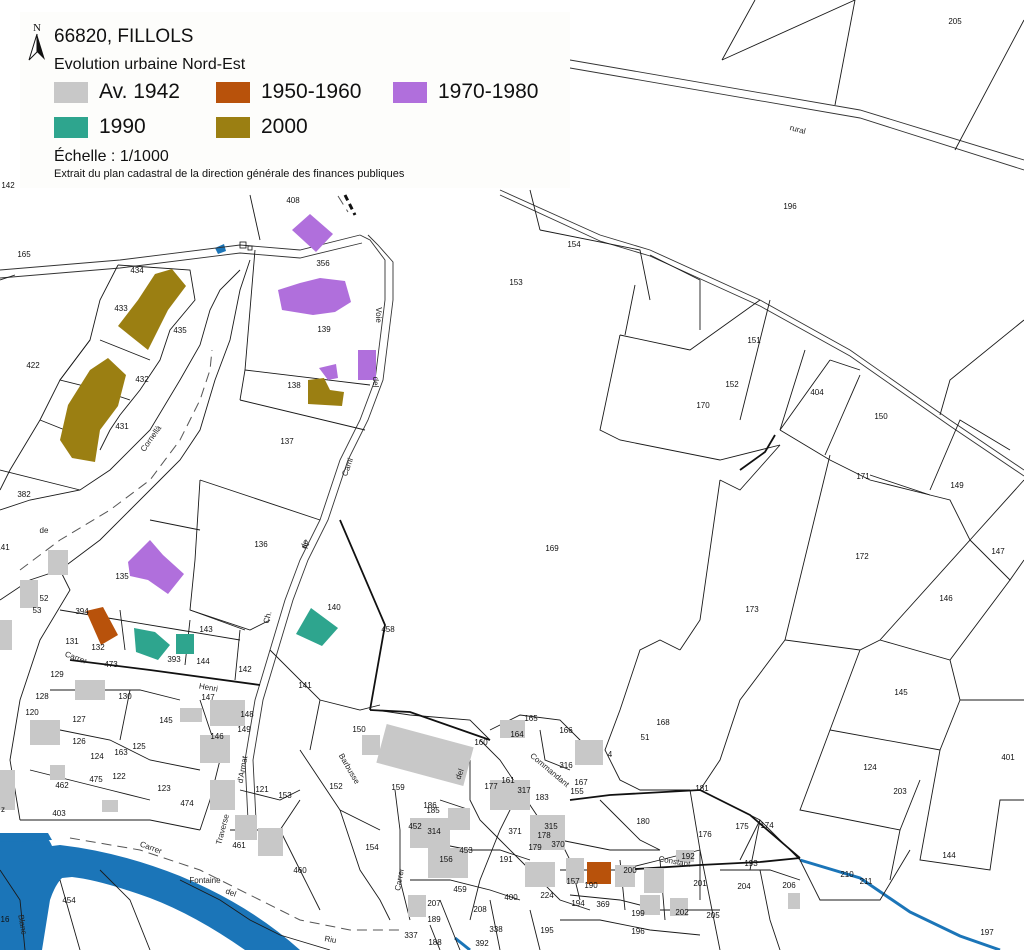  Describe the element at coordinates (330, 939) in the screenshot. I see `street-label: Riu` at that location.